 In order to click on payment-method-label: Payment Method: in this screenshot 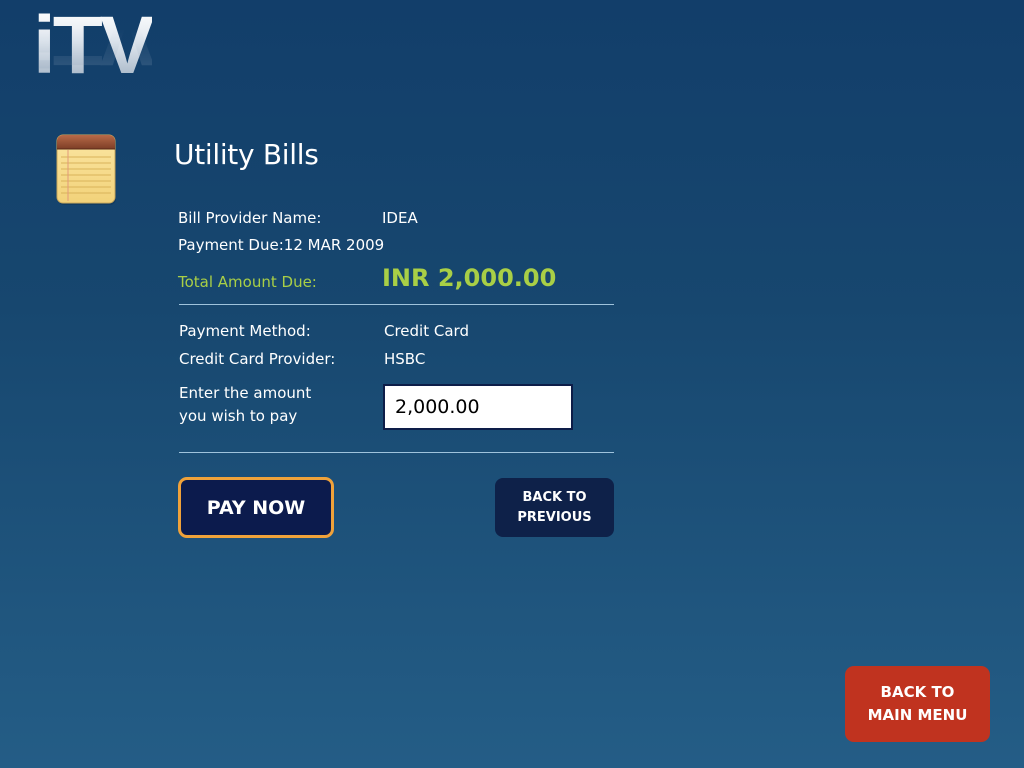, I will do `click(245, 331)`.